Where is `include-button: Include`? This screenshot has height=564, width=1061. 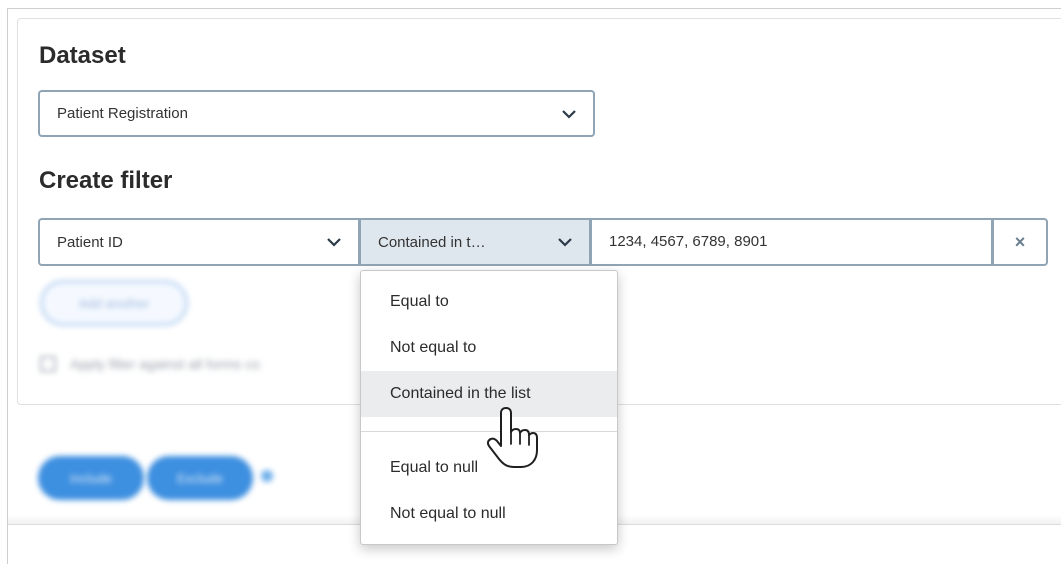
include-button: Include is located at coordinates (91, 478).